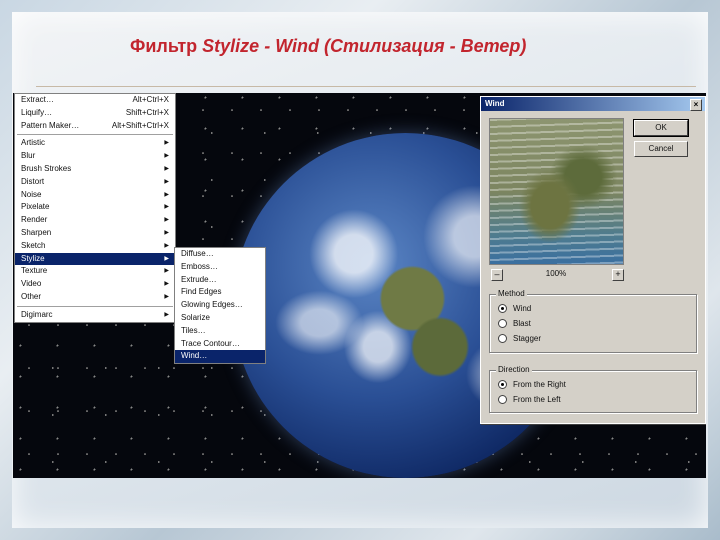 The image size is (720, 540). Describe the element at coordinates (95, 113) in the screenshot. I see `menu-item-liquify: Liquify… Shift+Ctrl+X` at that location.